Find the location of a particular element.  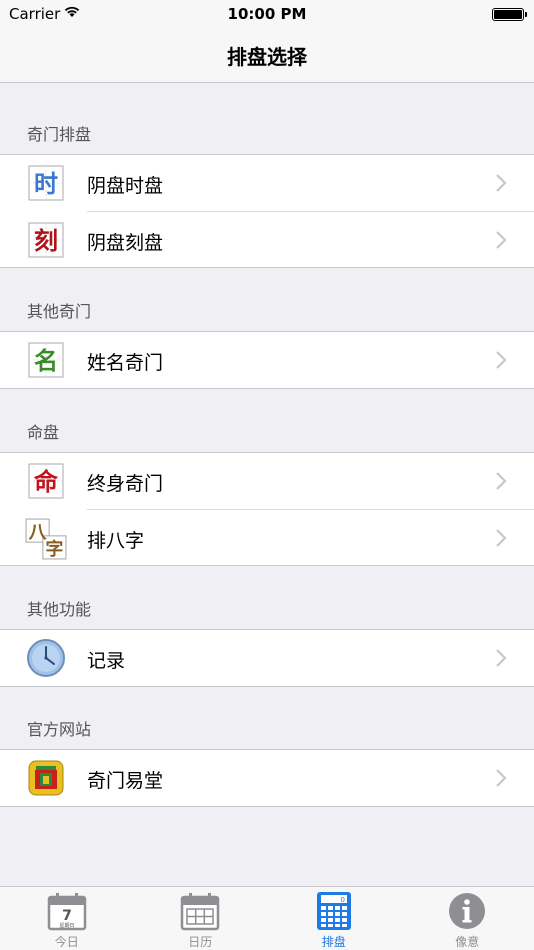

ke-glyph: 刻 is located at coordinates (46, 241).